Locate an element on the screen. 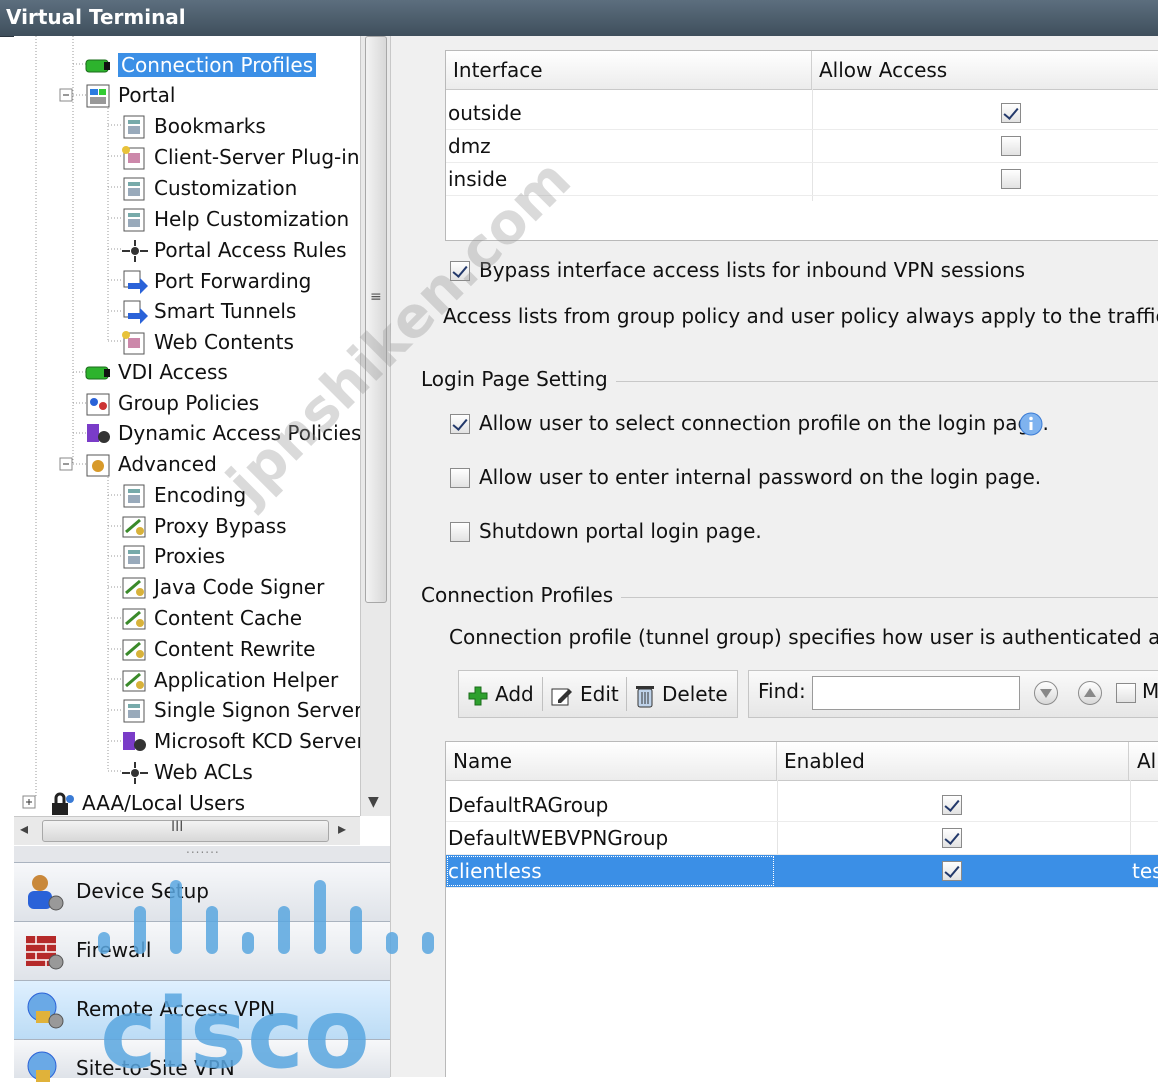 The width and height of the screenshot is (1158, 1090). column-header-aliases: Ali is located at coordinates (1144, 761).